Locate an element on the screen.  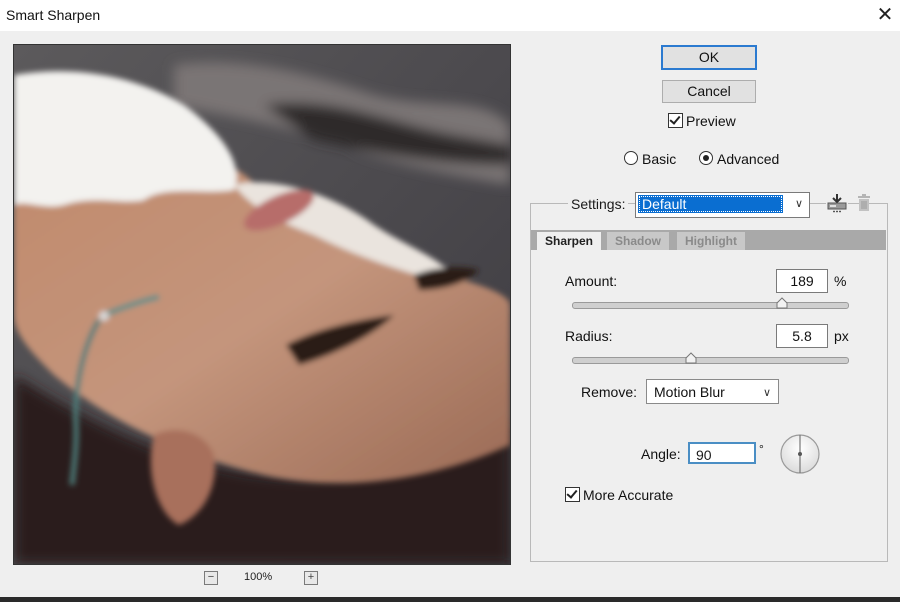
advanced-label: Advanced is located at coordinates (748, 159).